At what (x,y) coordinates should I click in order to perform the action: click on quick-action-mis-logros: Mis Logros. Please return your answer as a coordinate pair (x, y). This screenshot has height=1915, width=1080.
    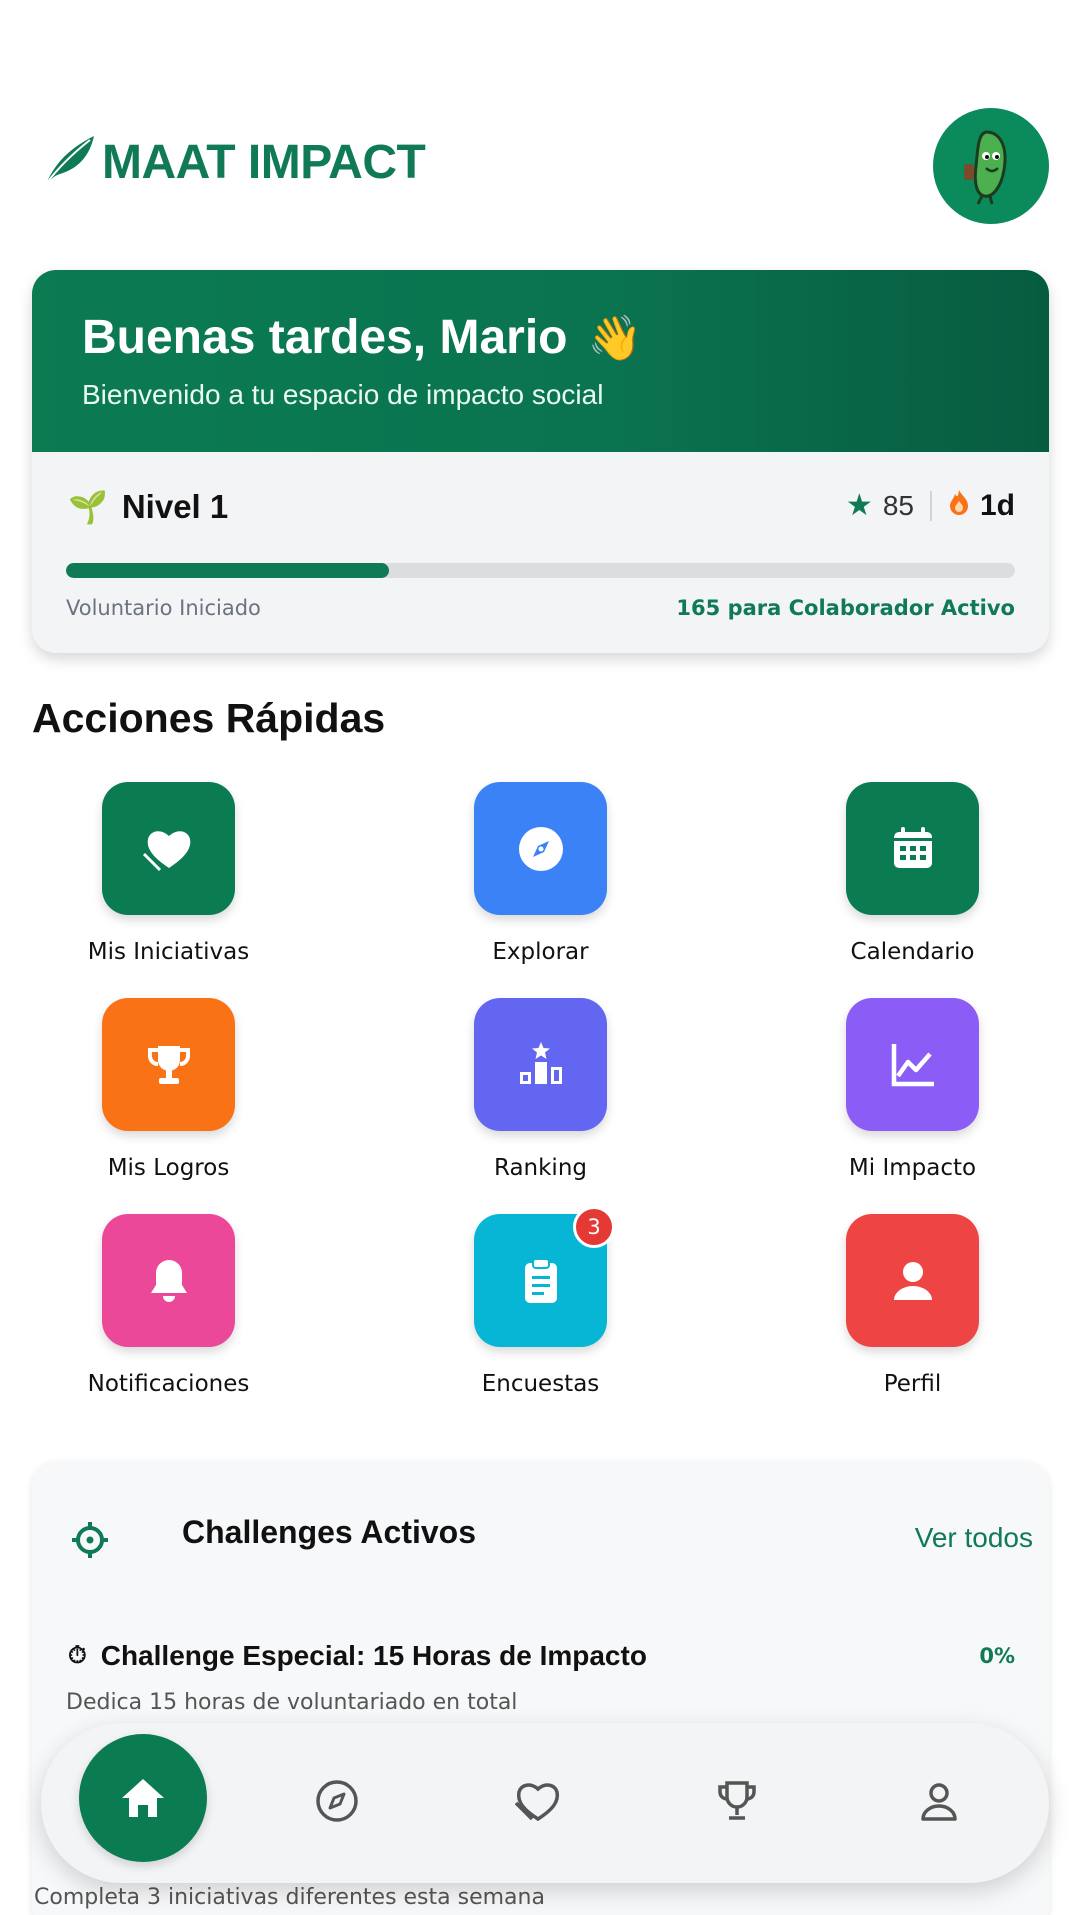
    Looking at the image, I should click on (169, 1093).